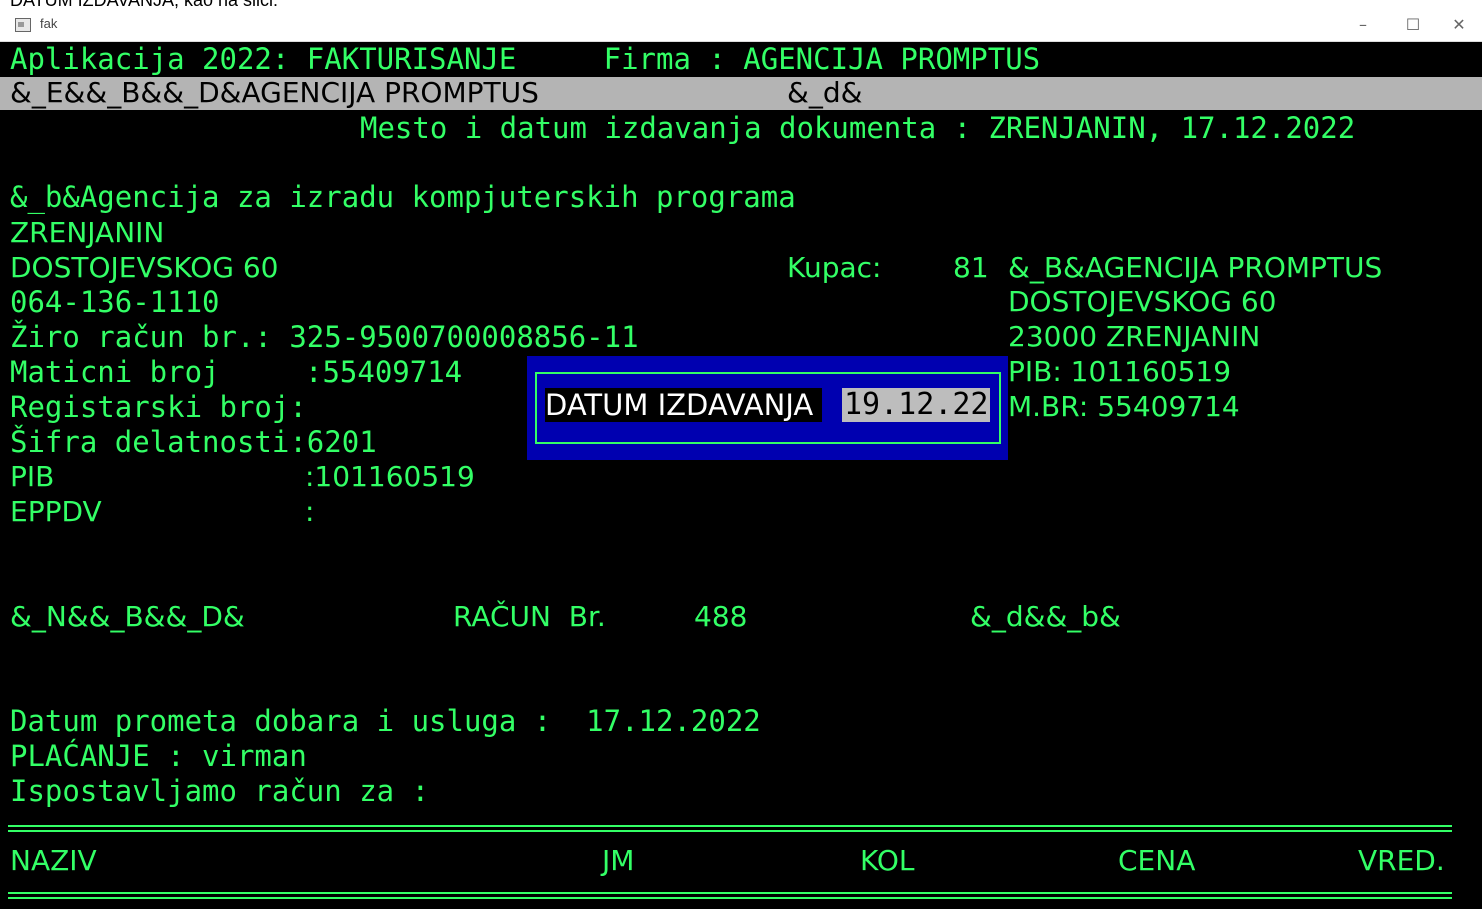 The height and width of the screenshot is (909, 1482). What do you see at coordinates (741, 93) in the screenshot?
I see `status-bar: &_E&&_B&&_D&AGENCIJA PROMPTUS &_d&` at bounding box center [741, 93].